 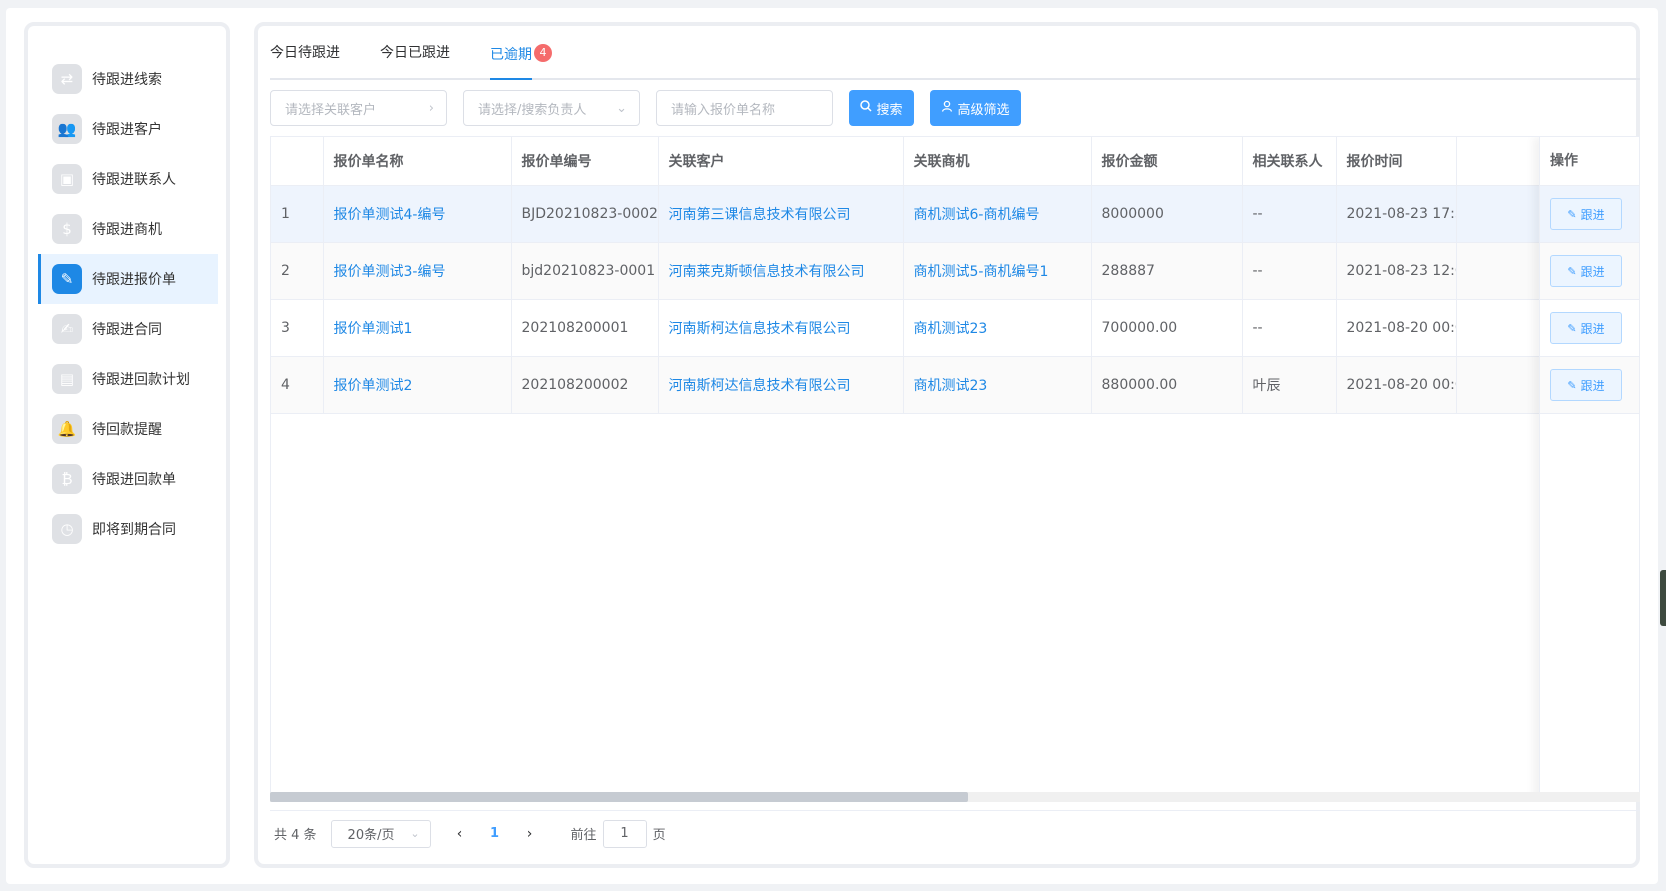 What do you see at coordinates (417, 271) in the screenshot?
I see `cell-quote-name: 报价单测试3-编号` at bounding box center [417, 271].